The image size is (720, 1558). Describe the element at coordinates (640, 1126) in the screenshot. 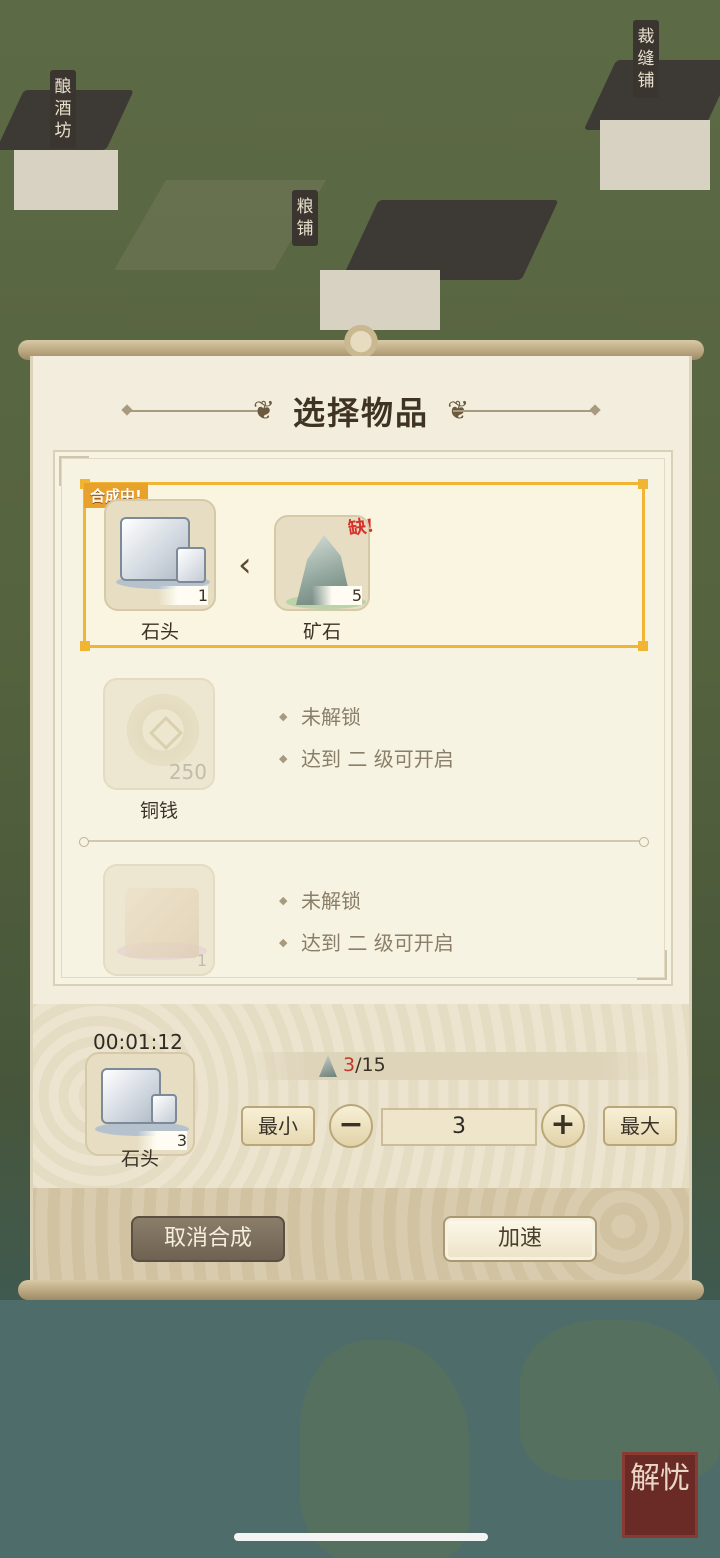

I see `max-button: 最大` at that location.